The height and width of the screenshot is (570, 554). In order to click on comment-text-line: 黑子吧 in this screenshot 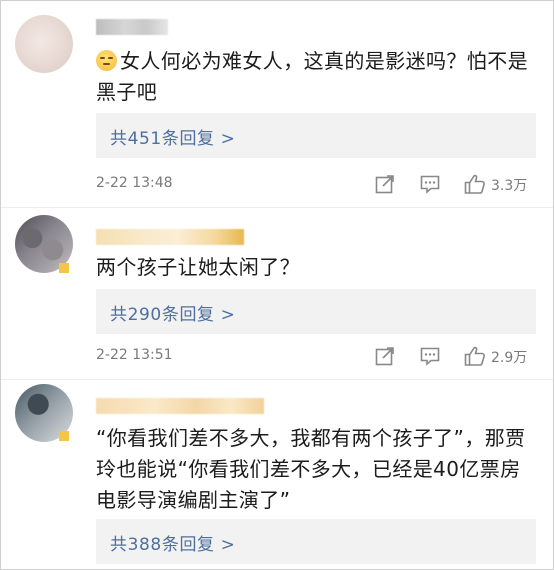, I will do `click(127, 92)`.